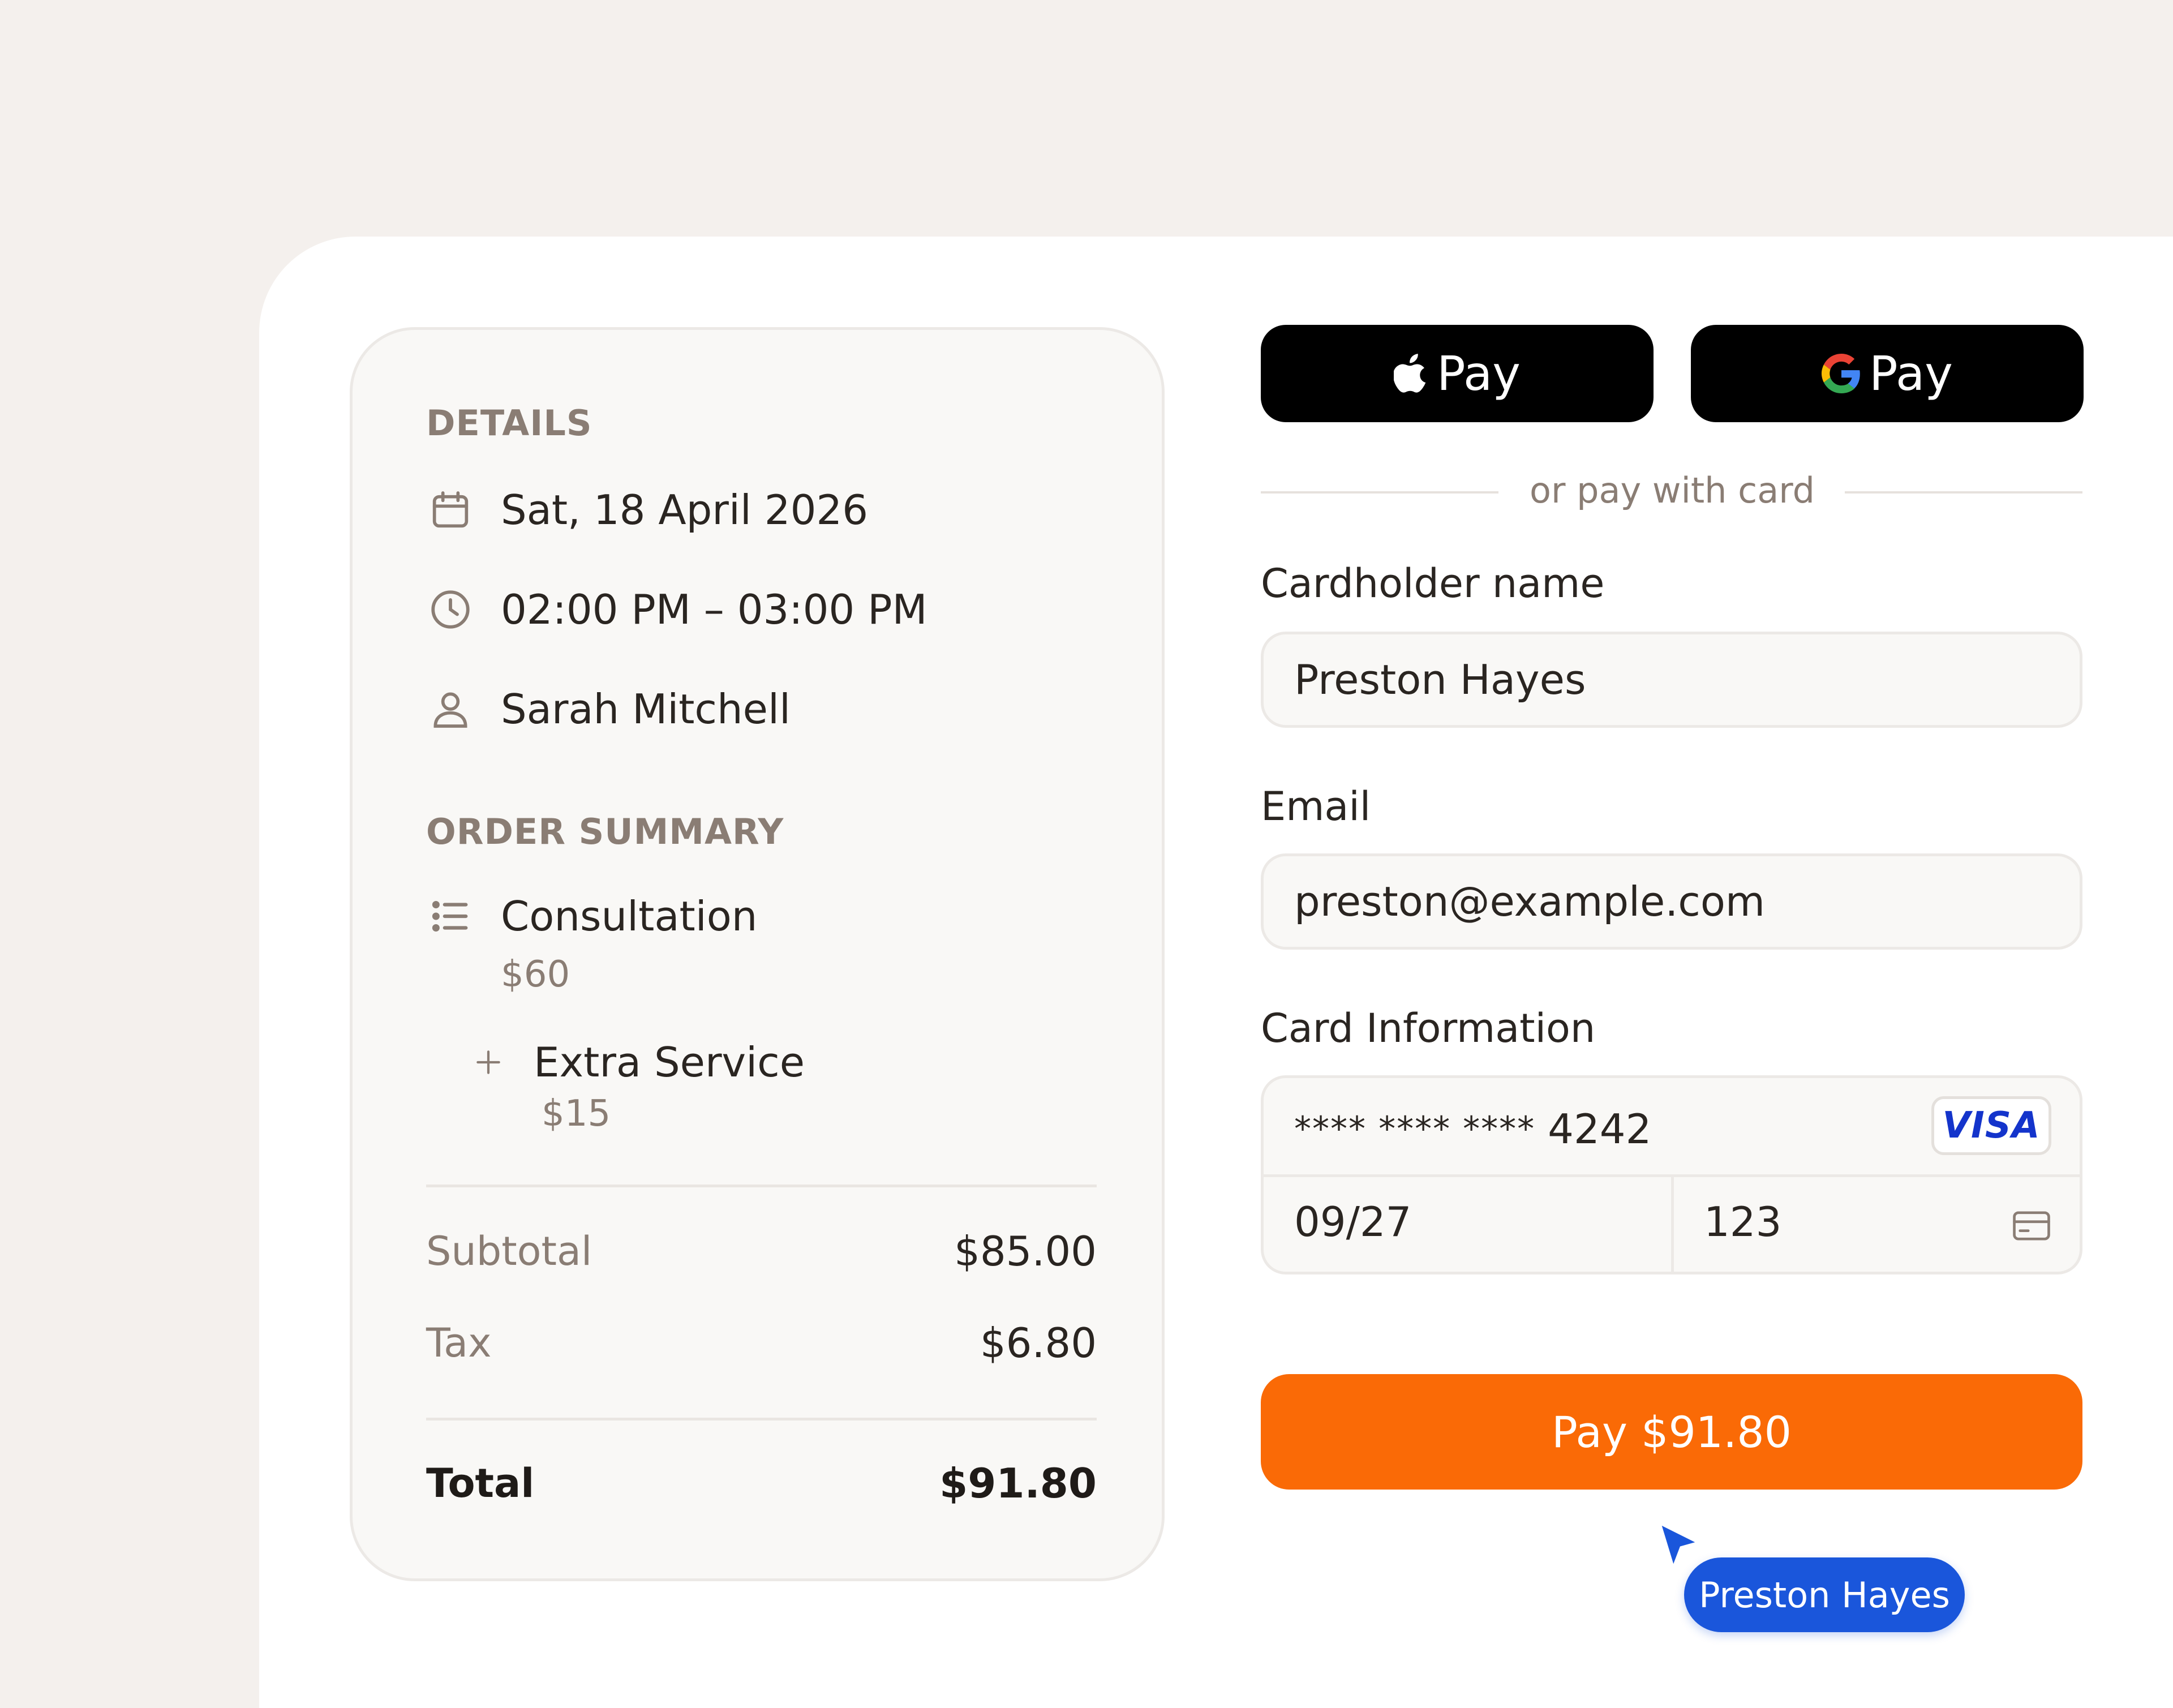  I want to click on plus-icon, so click(488, 1063).